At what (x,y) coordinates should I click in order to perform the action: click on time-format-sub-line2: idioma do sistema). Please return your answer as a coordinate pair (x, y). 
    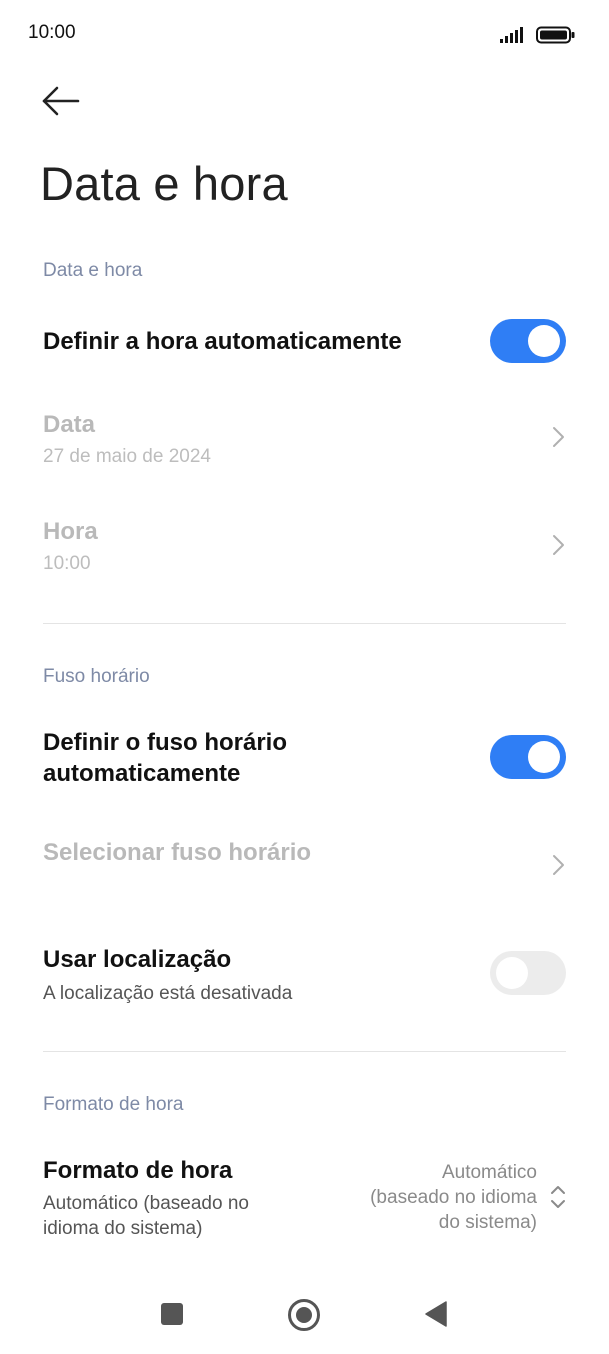
    Looking at the image, I should click on (123, 1228).